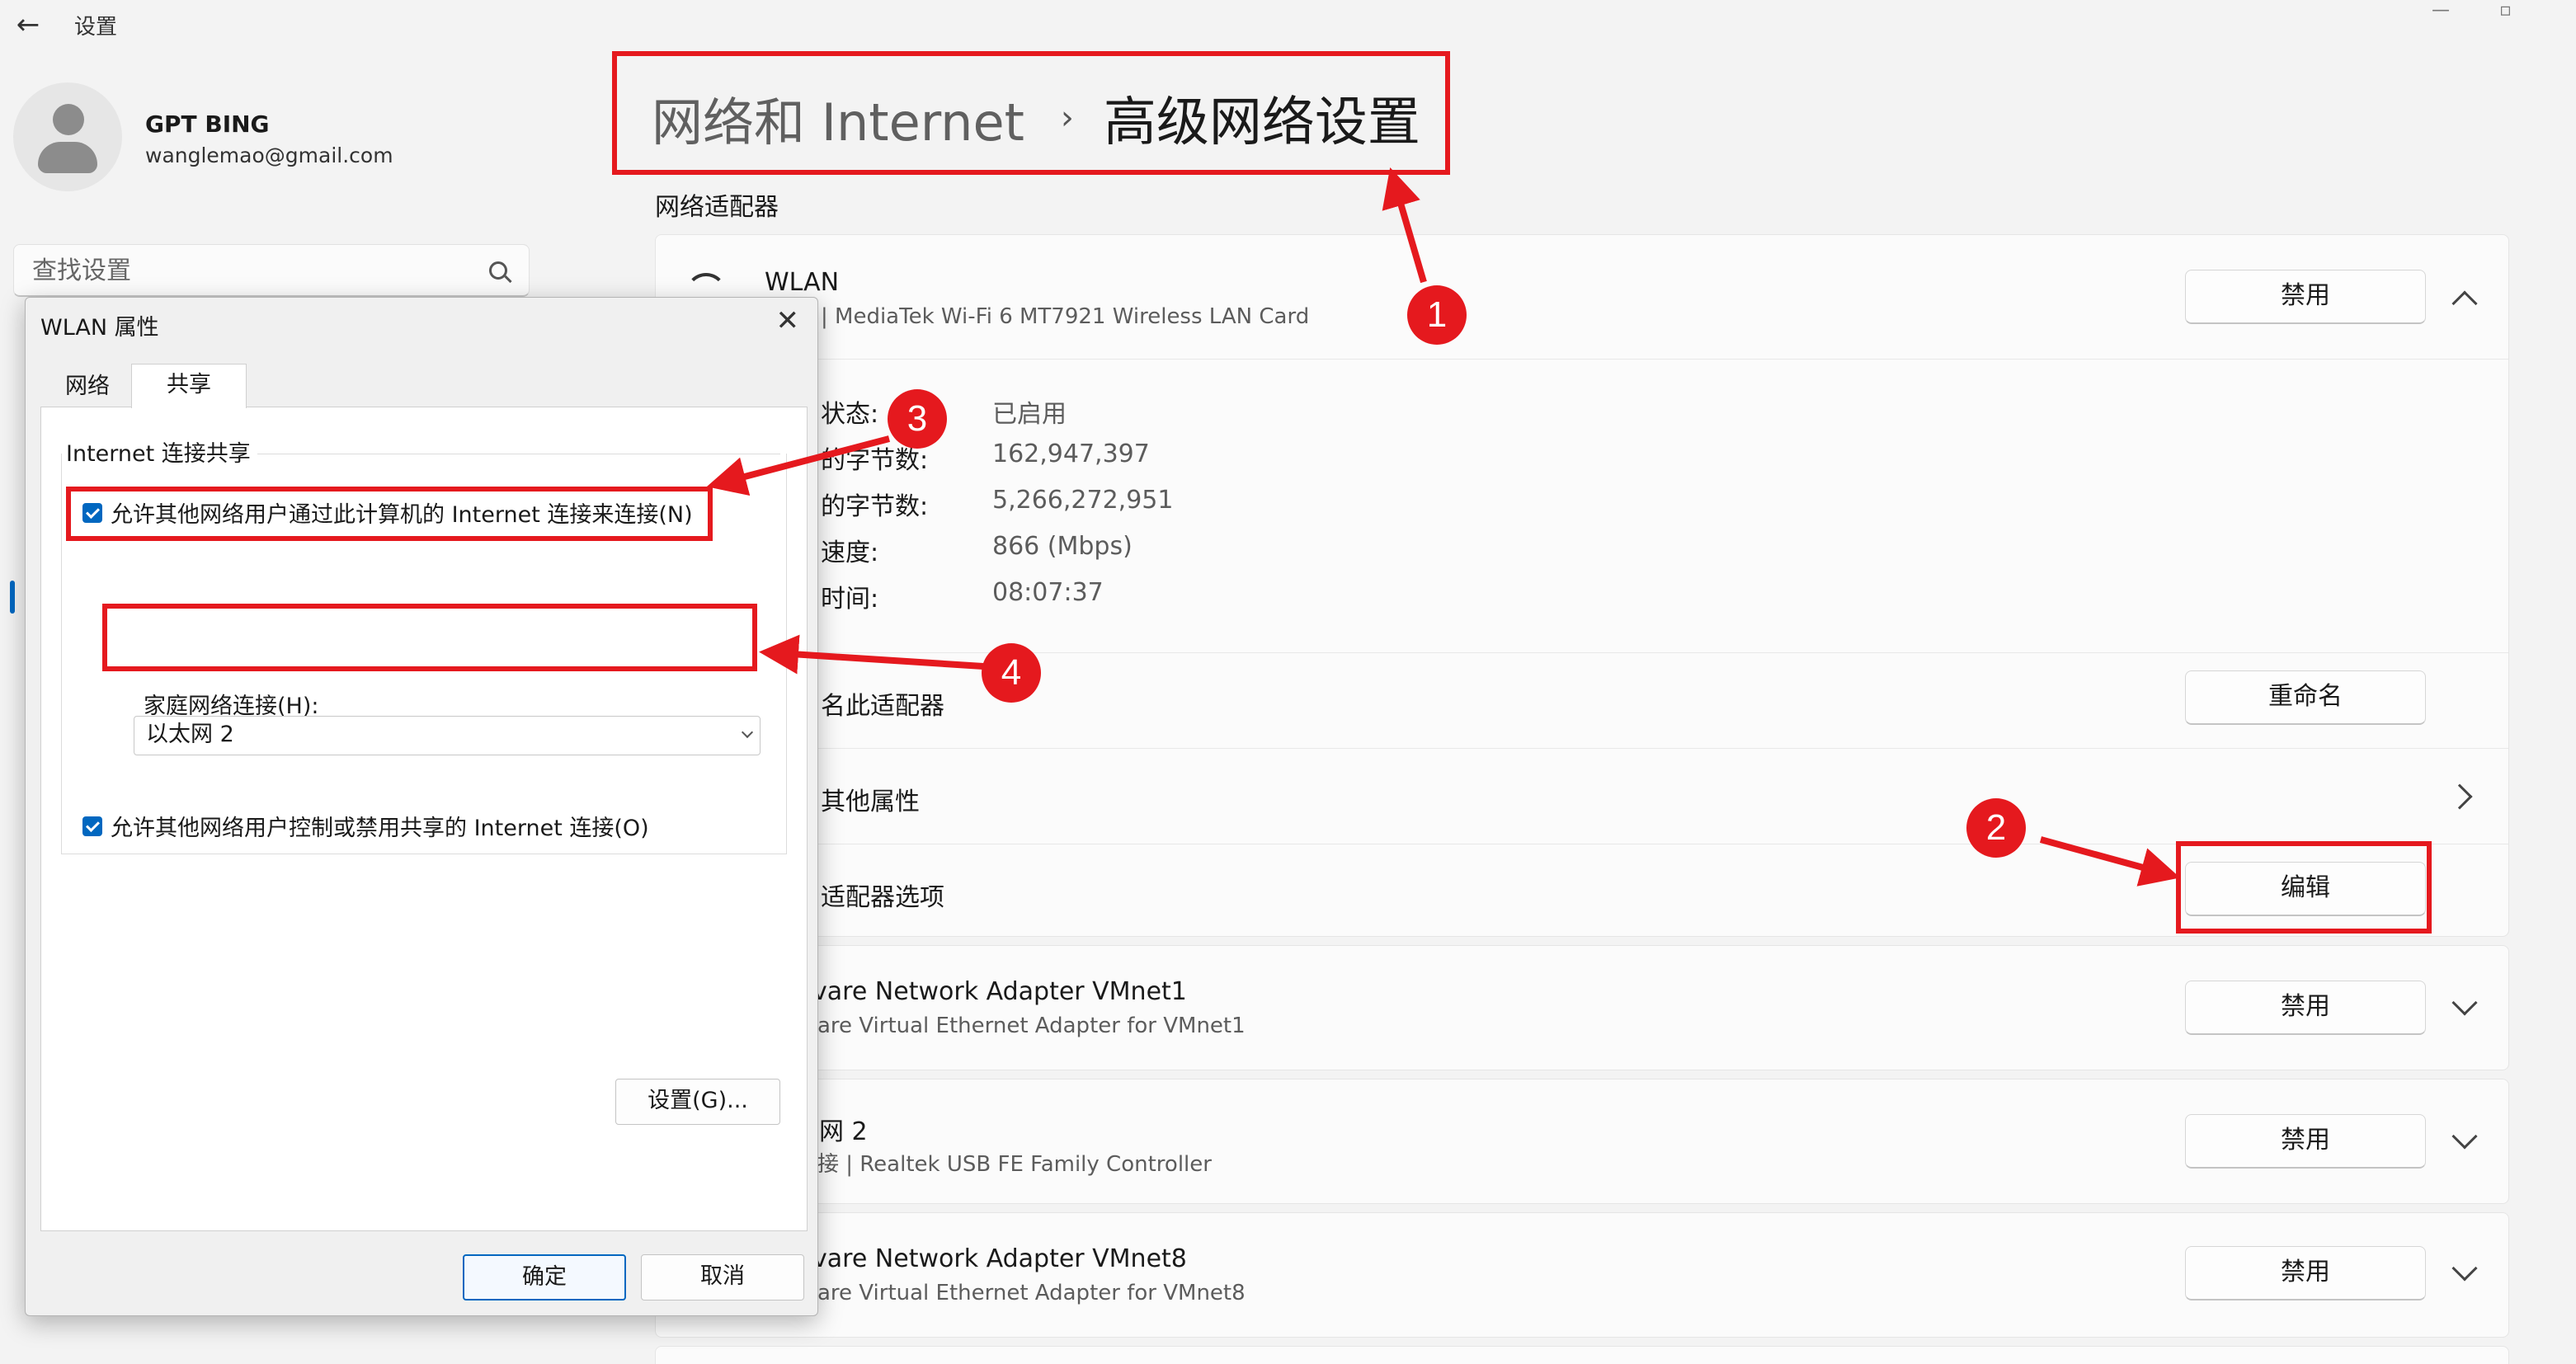  What do you see at coordinates (999, 991) in the screenshot?
I see `adapter-name: vare Network Adapter VMnet1` at bounding box center [999, 991].